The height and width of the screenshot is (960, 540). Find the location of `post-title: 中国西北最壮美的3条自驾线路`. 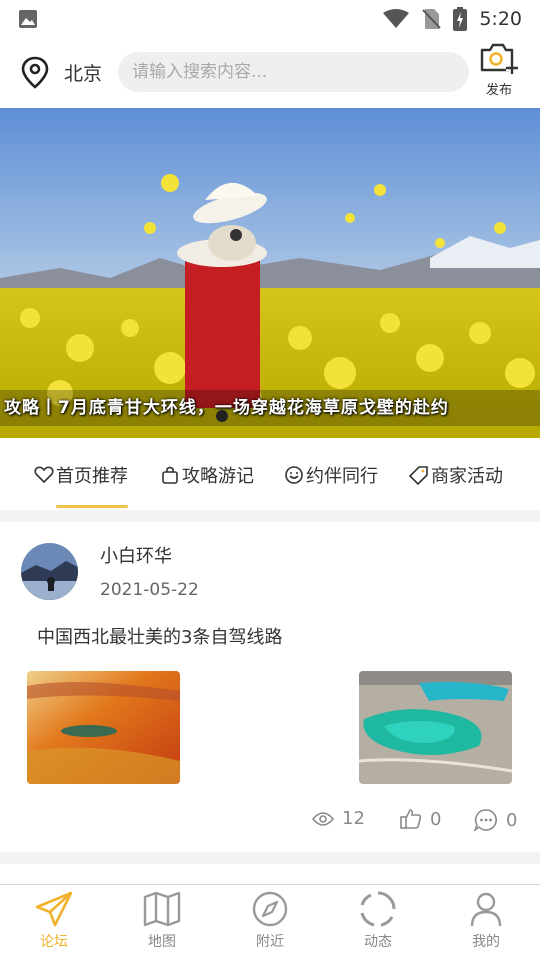

post-title: 中国西北最壮美的3条自驾线路 is located at coordinates (159, 636).